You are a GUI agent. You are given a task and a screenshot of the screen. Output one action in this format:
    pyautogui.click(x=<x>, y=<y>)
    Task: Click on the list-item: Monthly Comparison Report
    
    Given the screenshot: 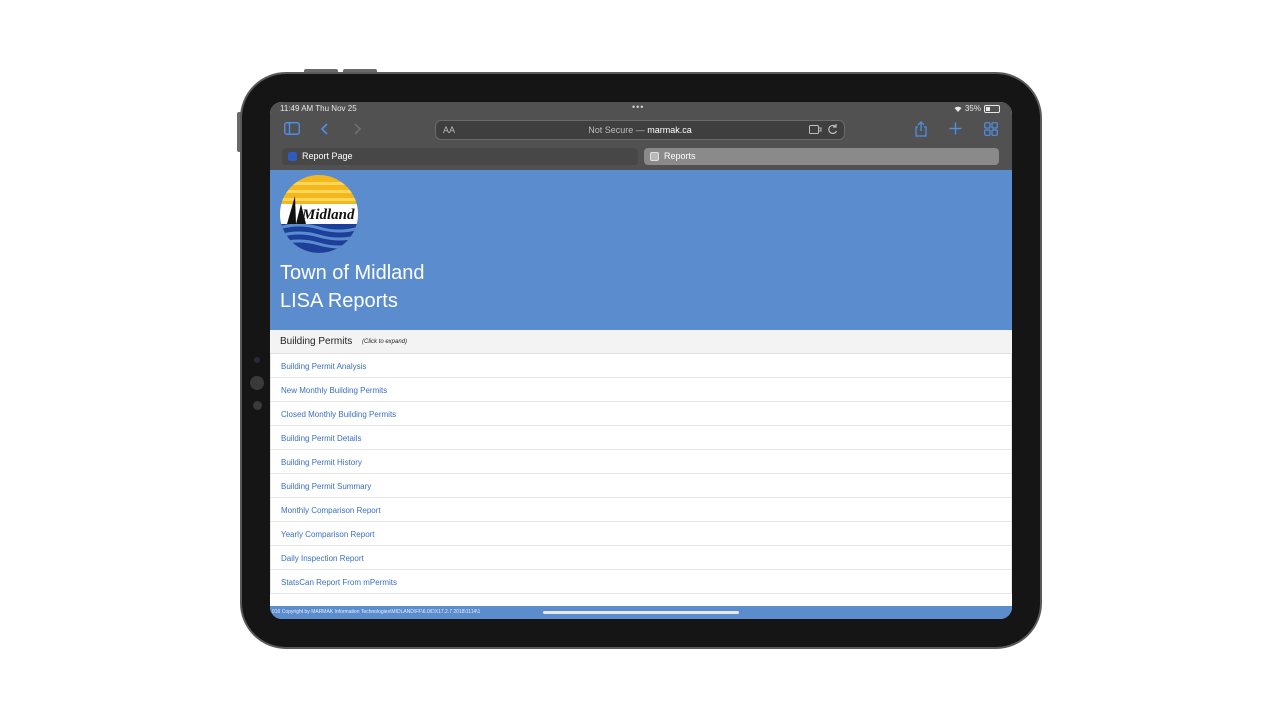 What is the action you would take?
    pyautogui.click(x=641, y=510)
    